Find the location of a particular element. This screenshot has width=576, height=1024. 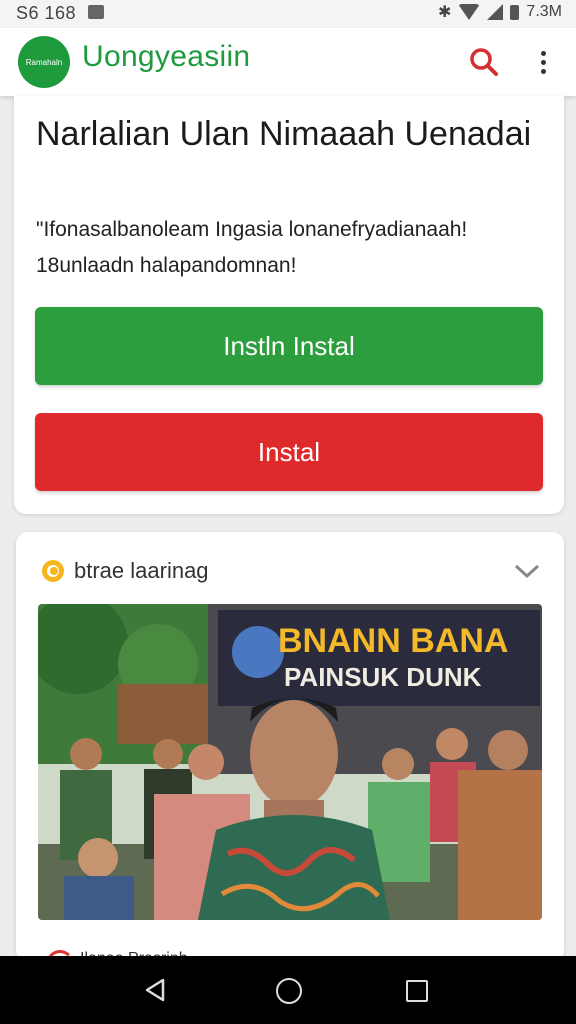

bluetooth-icon: ✱ is located at coordinates (445, 12).